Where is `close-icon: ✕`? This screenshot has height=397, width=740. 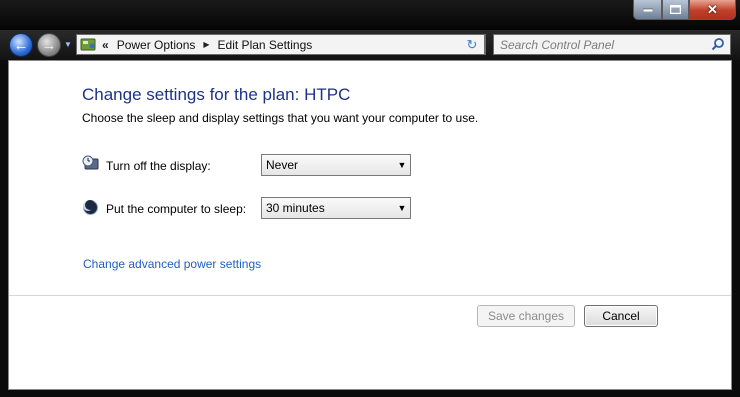 close-icon: ✕ is located at coordinates (712, 9).